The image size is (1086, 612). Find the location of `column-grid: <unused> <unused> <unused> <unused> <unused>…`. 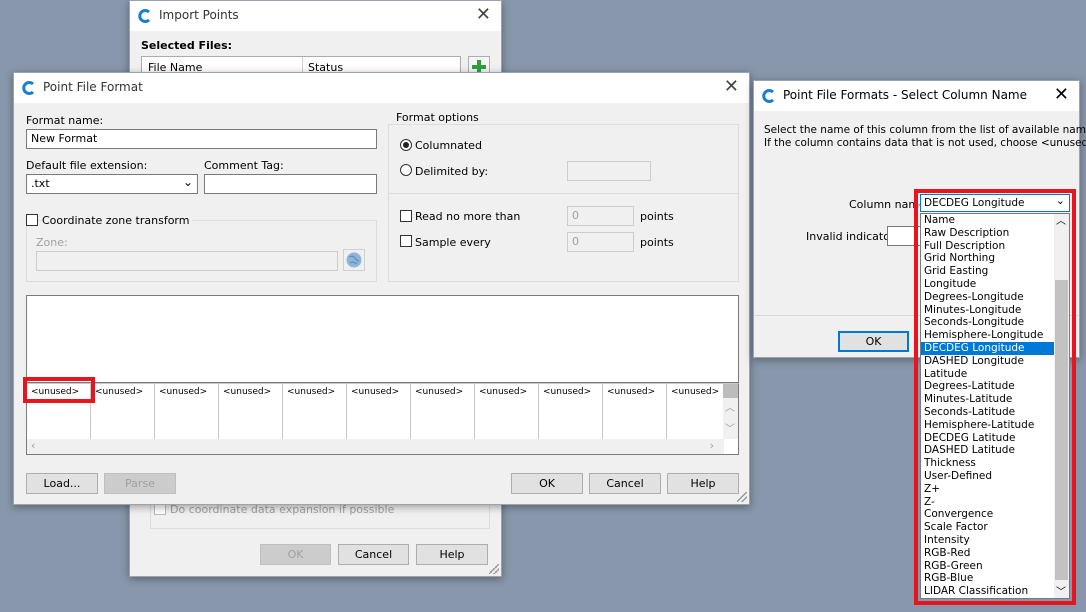

column-grid: <unused> <unused> <unused> <unused> <unused>… is located at coordinates (382, 419).